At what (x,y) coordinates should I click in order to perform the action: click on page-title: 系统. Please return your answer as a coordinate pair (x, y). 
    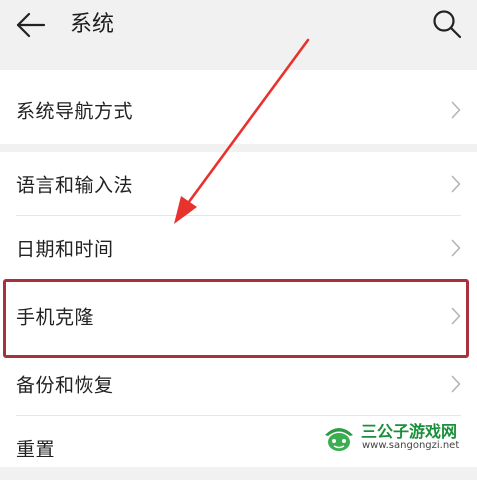
    Looking at the image, I should click on (92, 24).